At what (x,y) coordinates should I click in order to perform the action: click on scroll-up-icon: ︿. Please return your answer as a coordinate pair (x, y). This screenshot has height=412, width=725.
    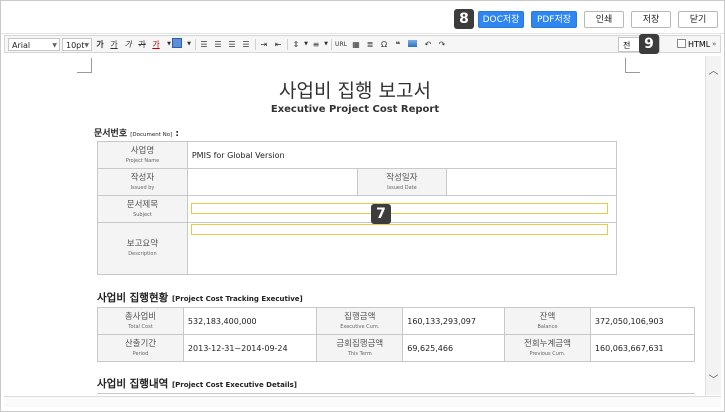
    Looking at the image, I should click on (713, 69).